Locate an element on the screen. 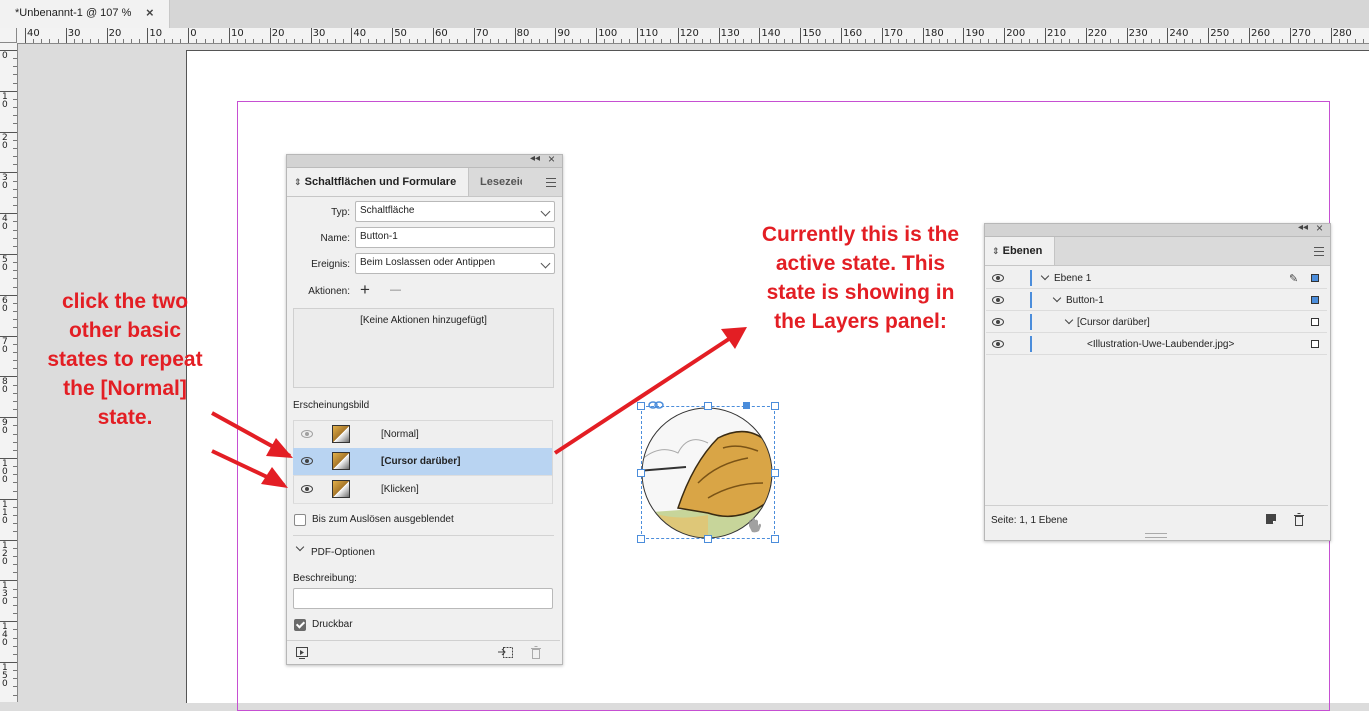 This screenshot has width=1369, height=711. preview-icon is located at coordinates (302, 653).